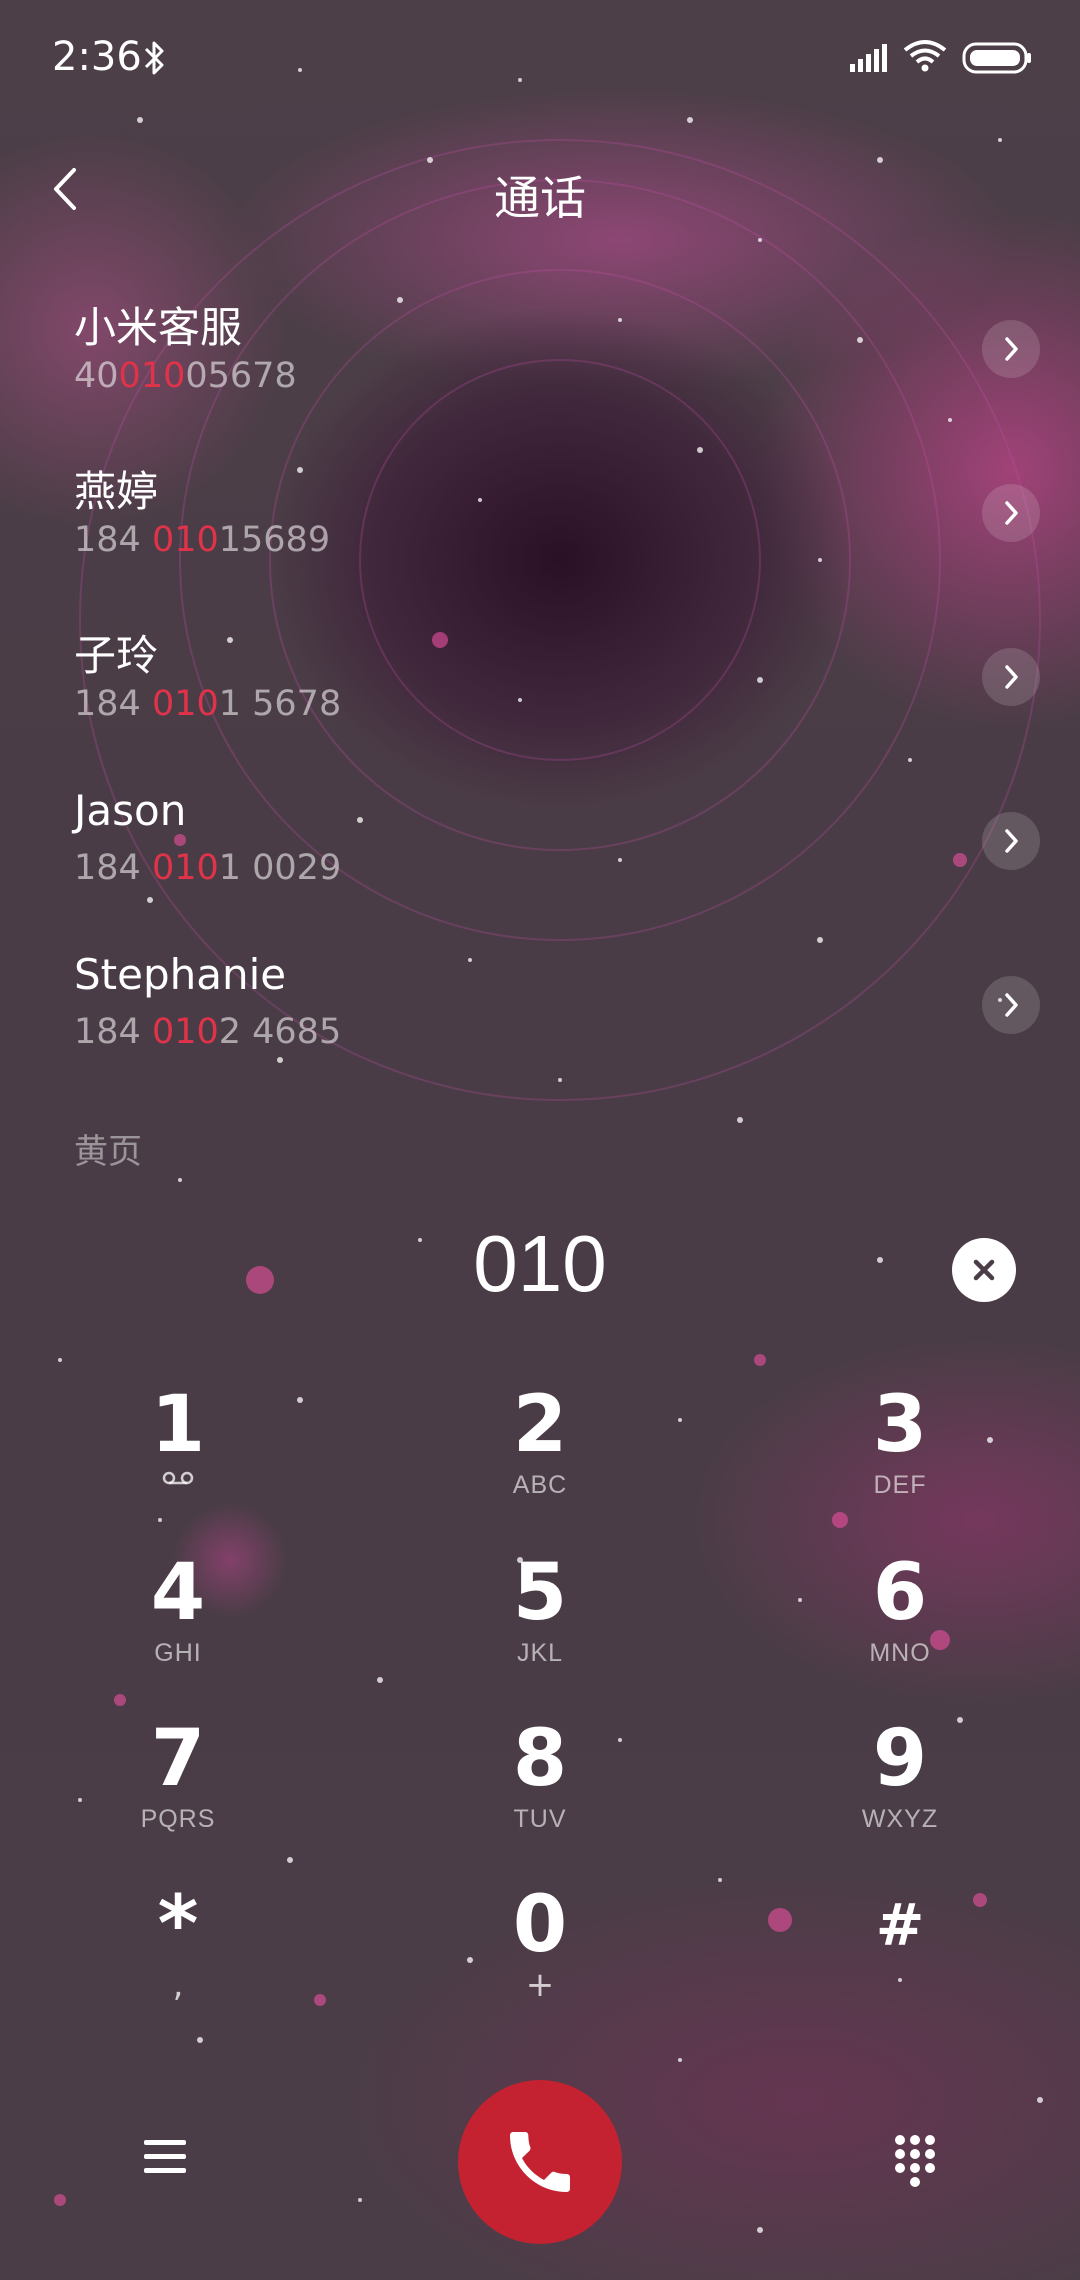  What do you see at coordinates (540, 58) in the screenshot?
I see `status-bar: 2:36` at bounding box center [540, 58].